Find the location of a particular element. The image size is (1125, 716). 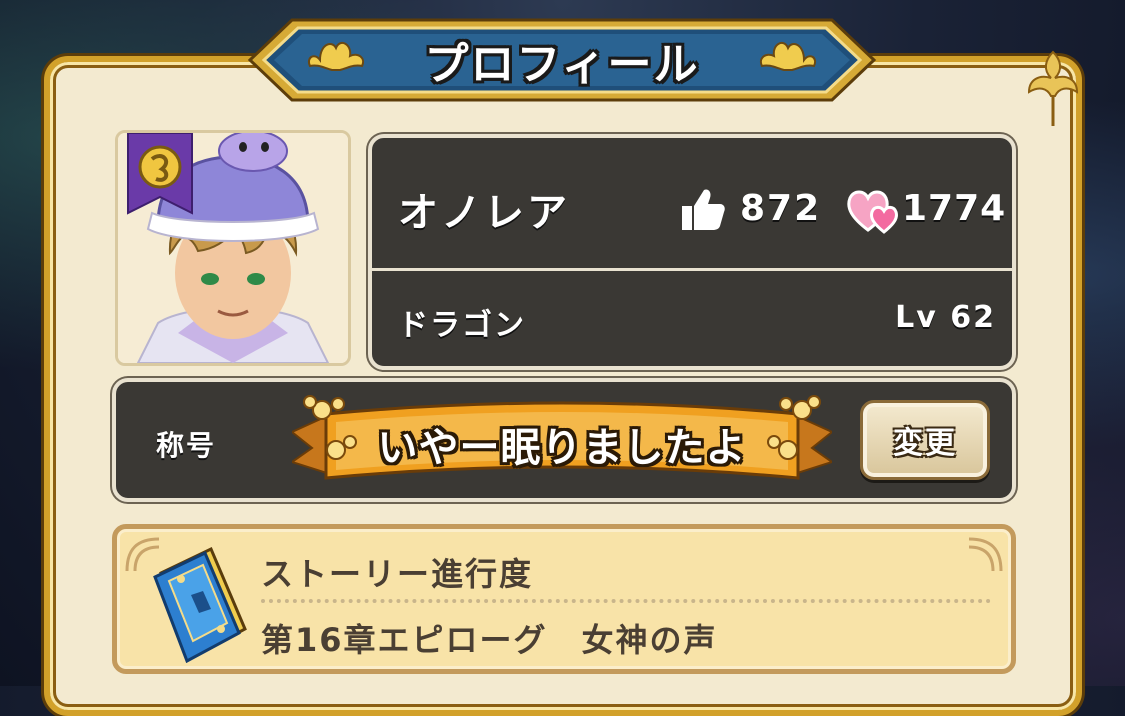

title-label: 称号 is located at coordinates (186, 445).